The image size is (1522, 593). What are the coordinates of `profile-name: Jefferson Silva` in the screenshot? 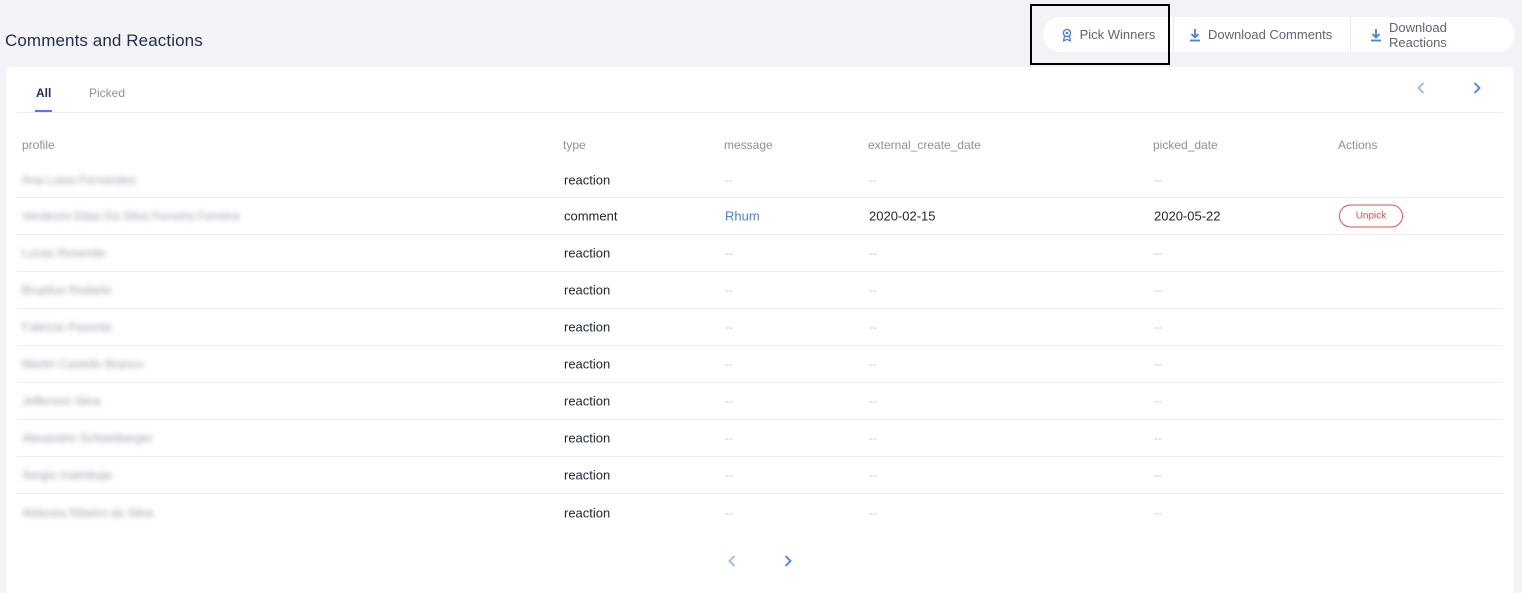 It's located at (61, 401).